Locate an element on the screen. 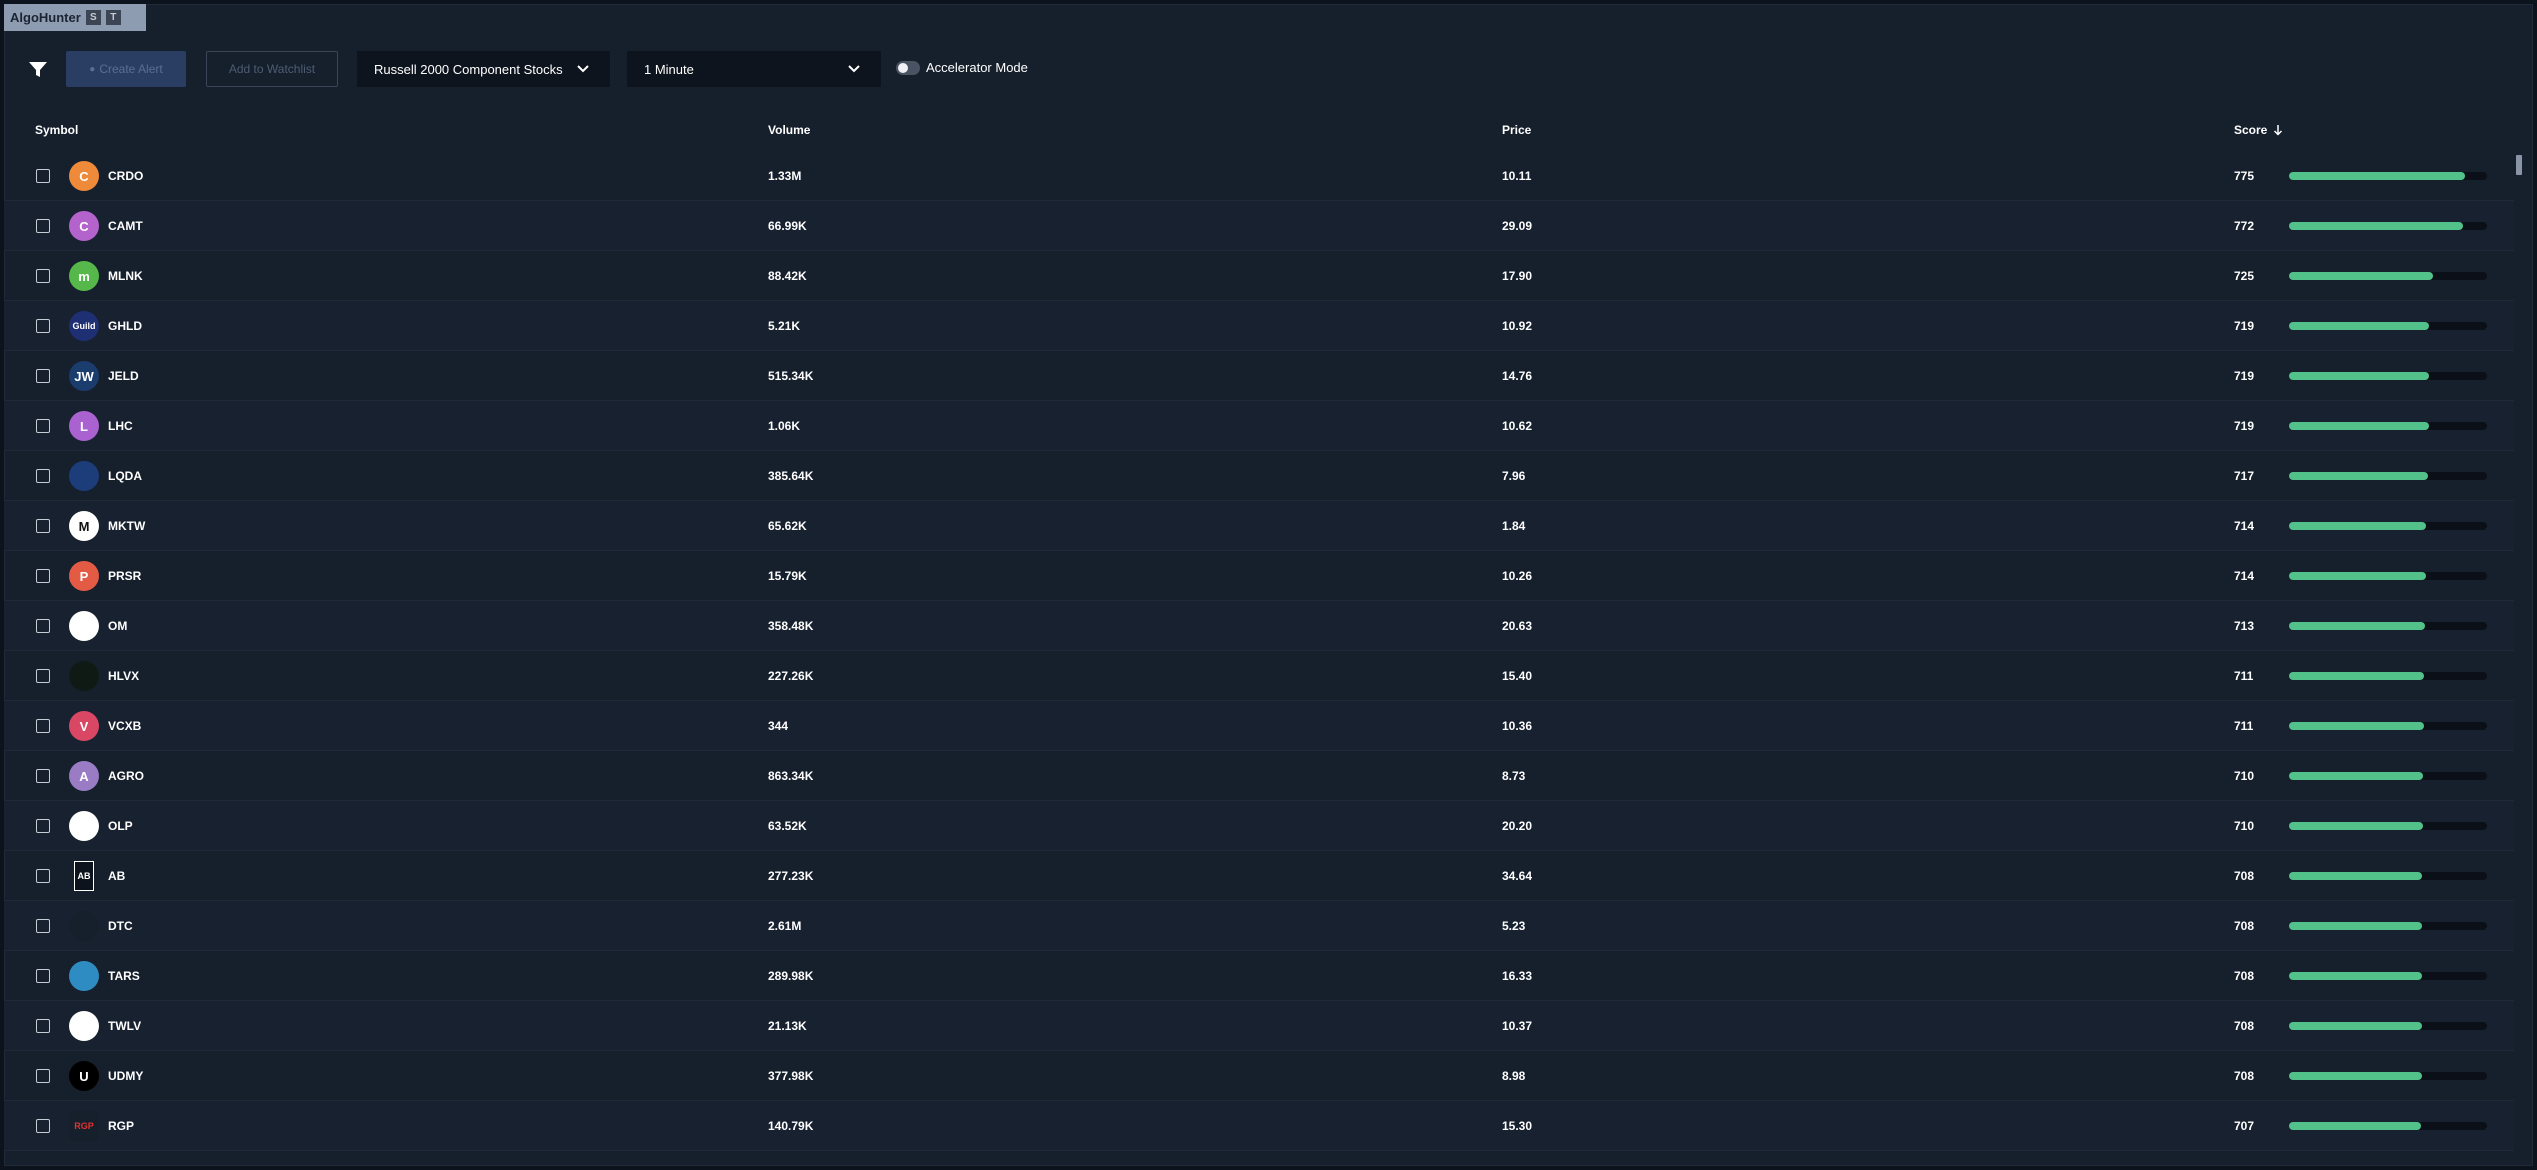 The width and height of the screenshot is (2537, 1170). table-row: LQDA 385.64K 7.96 717 is located at coordinates (1259, 476).